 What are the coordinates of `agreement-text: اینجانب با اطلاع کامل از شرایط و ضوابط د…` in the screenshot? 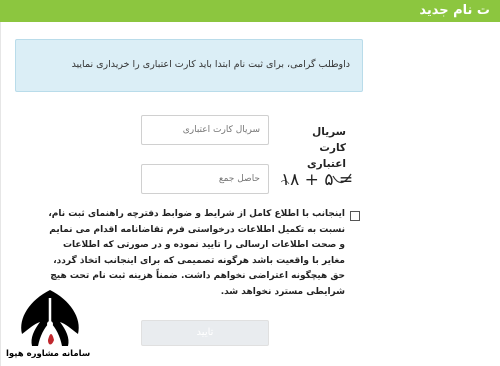 It's located at (196, 253).